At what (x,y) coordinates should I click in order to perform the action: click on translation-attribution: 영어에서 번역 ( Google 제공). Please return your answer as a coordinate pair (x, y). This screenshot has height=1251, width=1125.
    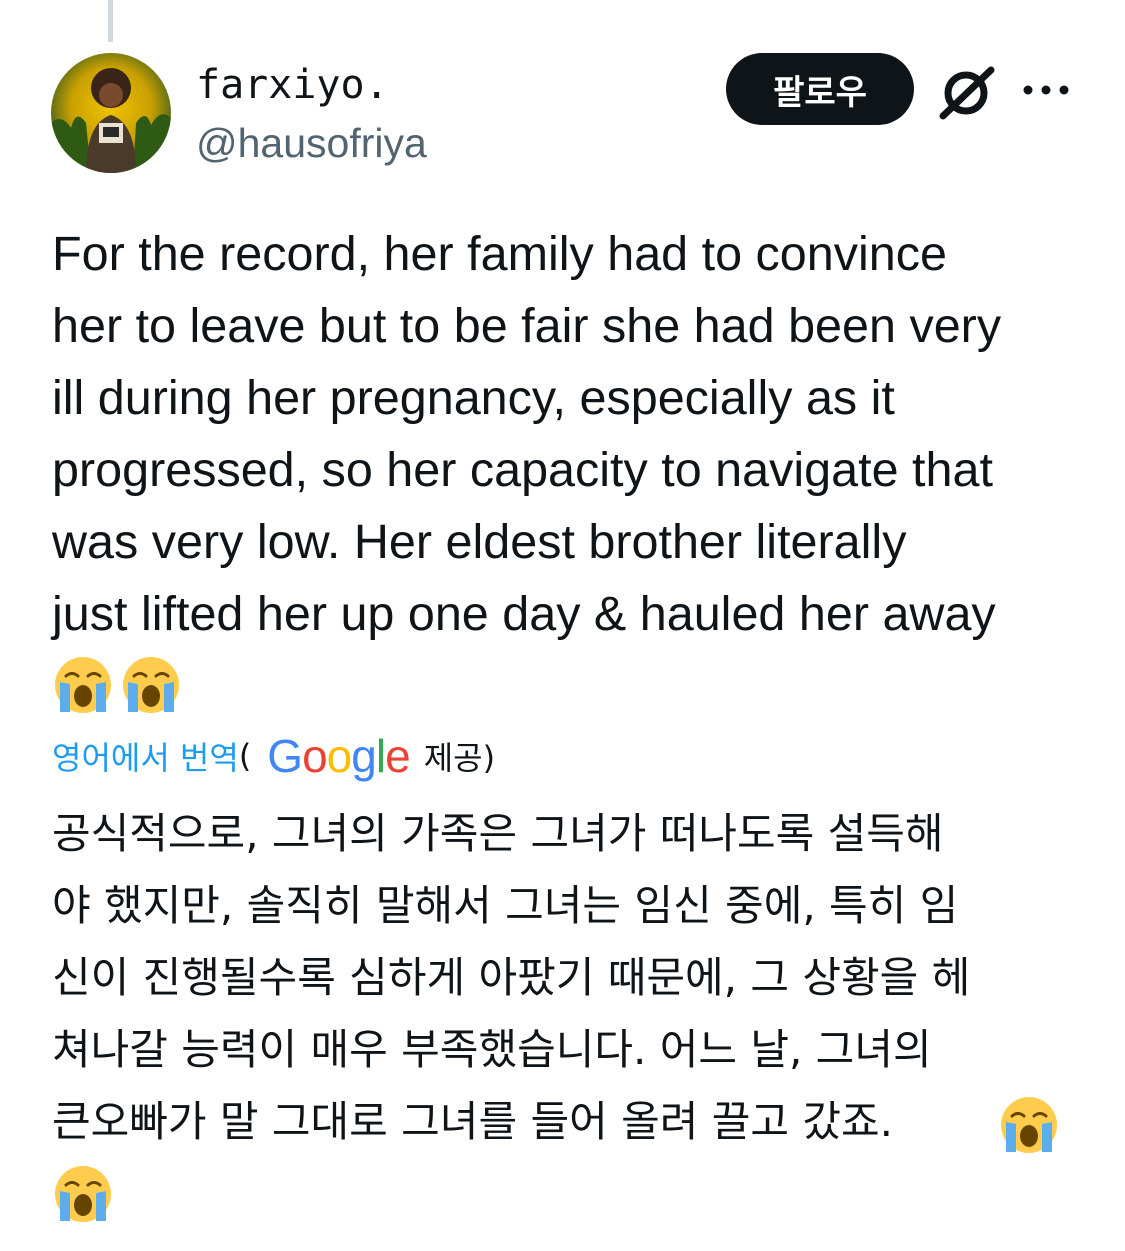
    Looking at the image, I should click on (273, 756).